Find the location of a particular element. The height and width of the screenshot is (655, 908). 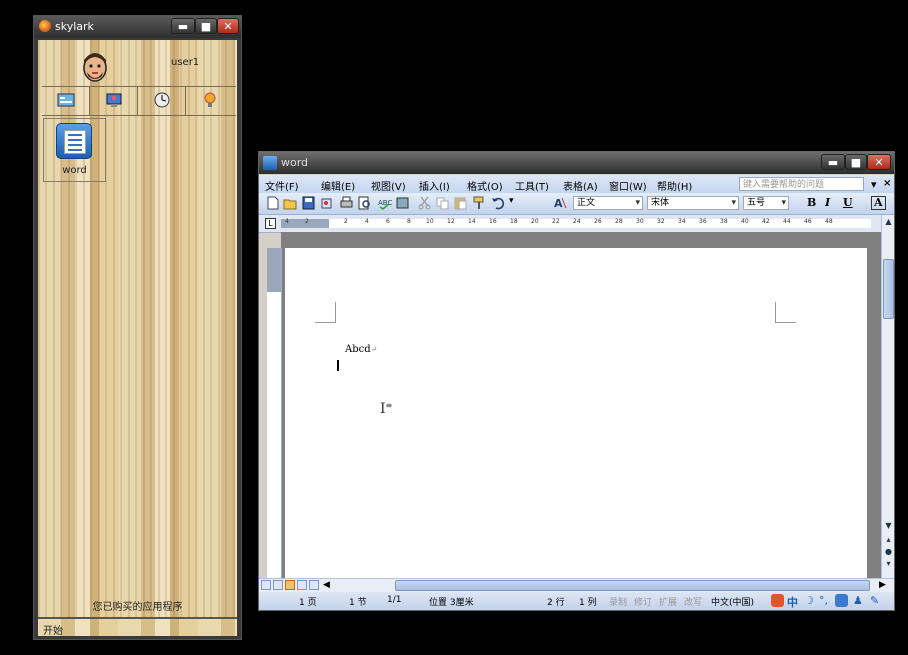

cut-icon is located at coordinates (424, 203).